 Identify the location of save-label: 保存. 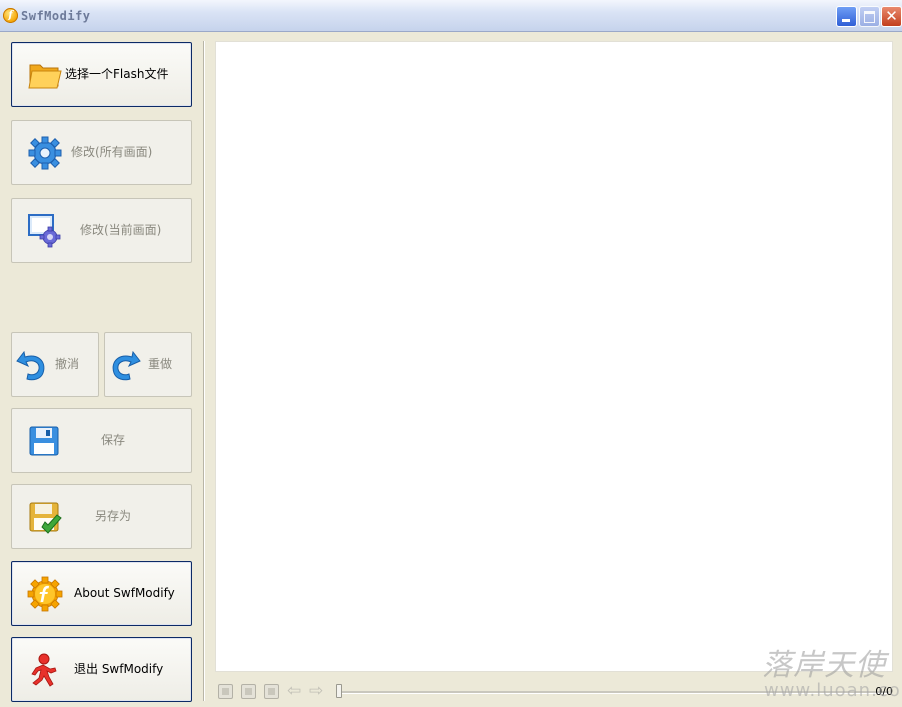
(113, 440).